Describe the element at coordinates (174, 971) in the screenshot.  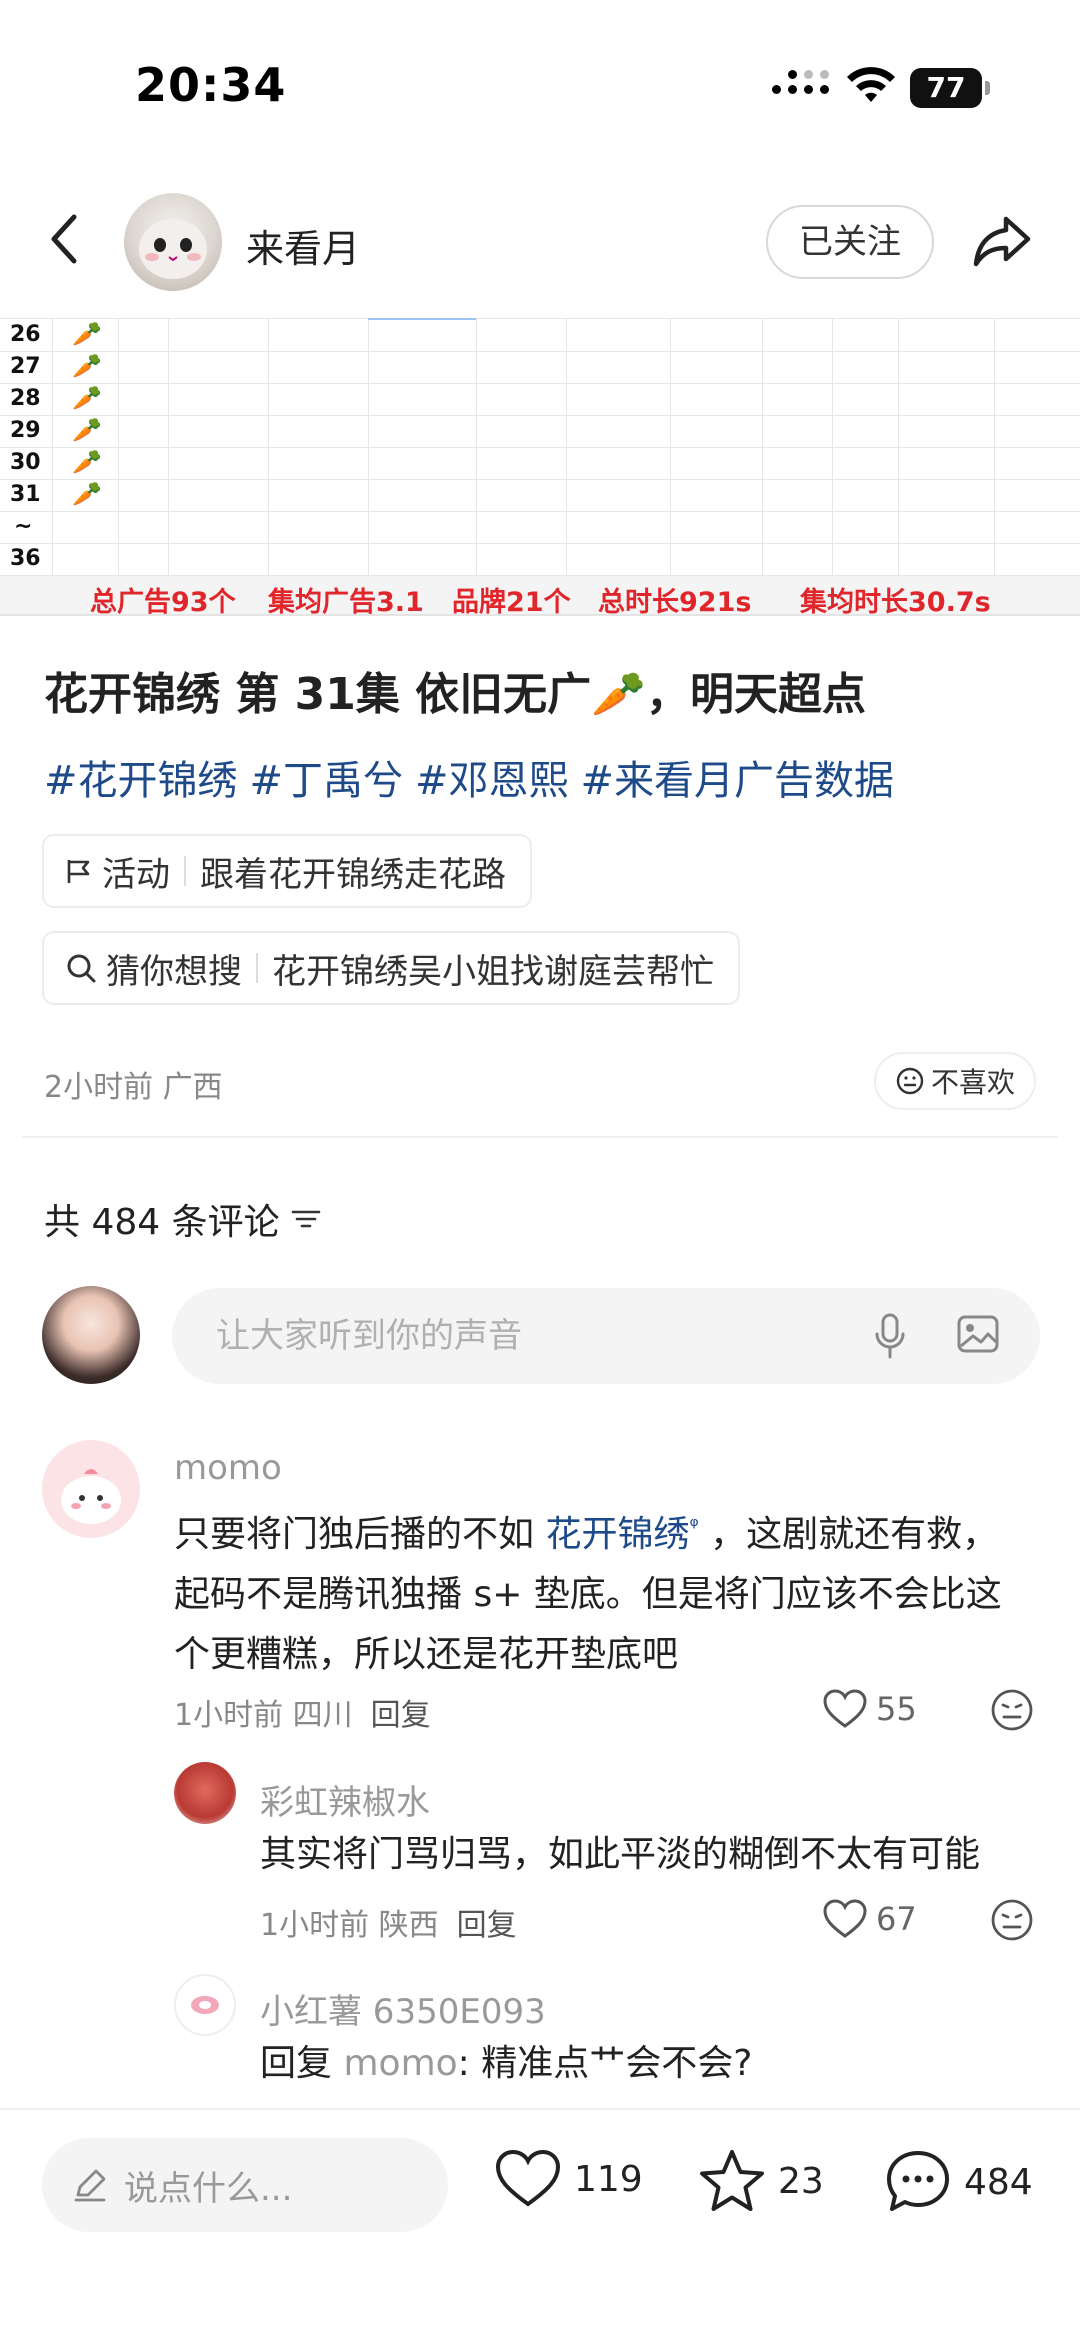
I see `guess-label: 猜你想搜` at that location.